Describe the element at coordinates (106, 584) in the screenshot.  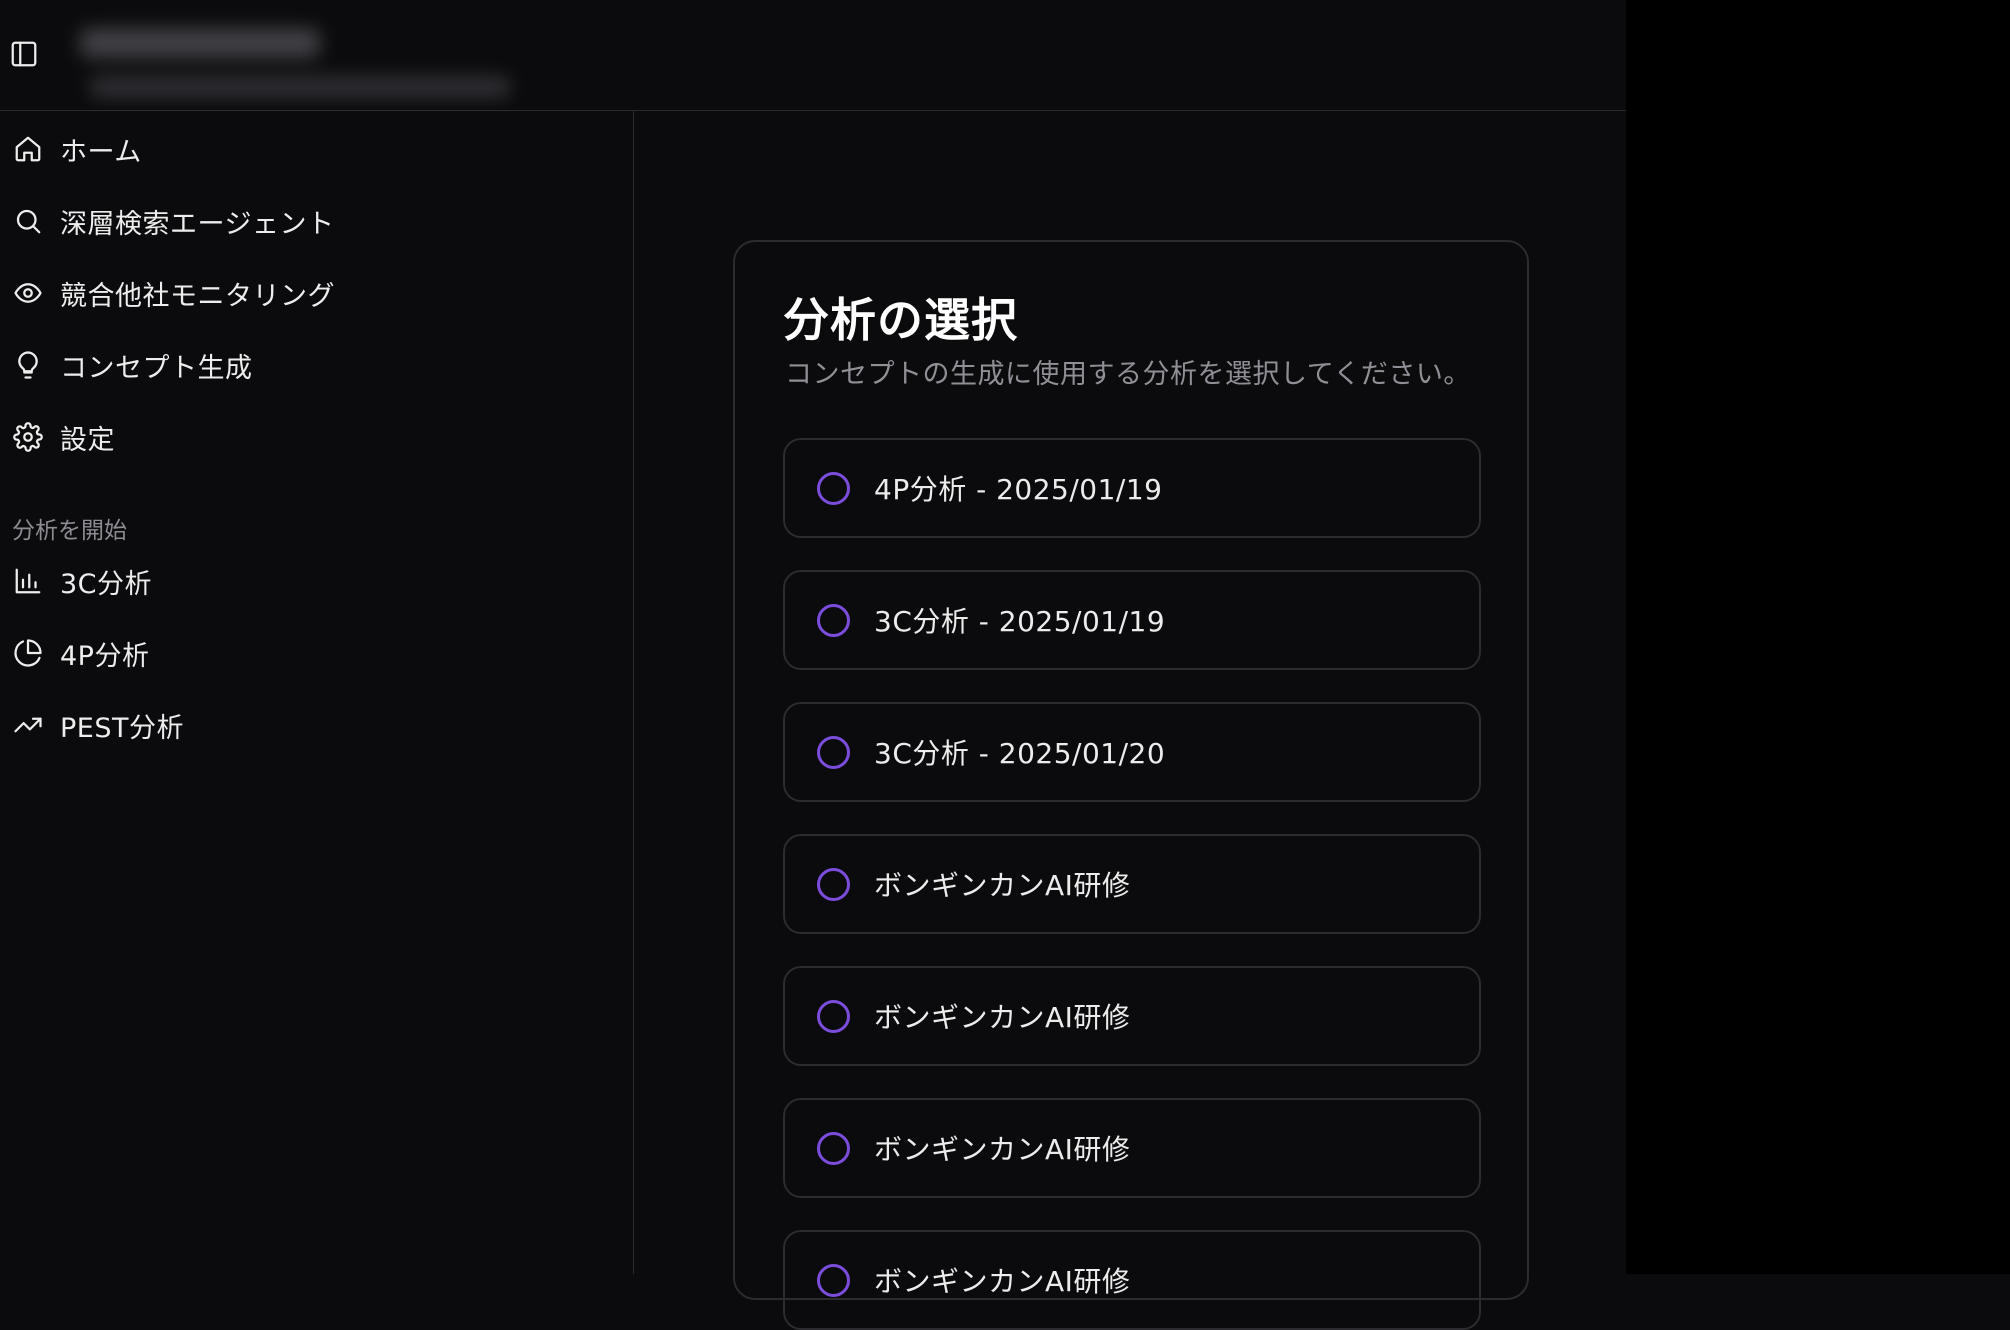
I see `sidebar-item-label: 3C分析` at that location.